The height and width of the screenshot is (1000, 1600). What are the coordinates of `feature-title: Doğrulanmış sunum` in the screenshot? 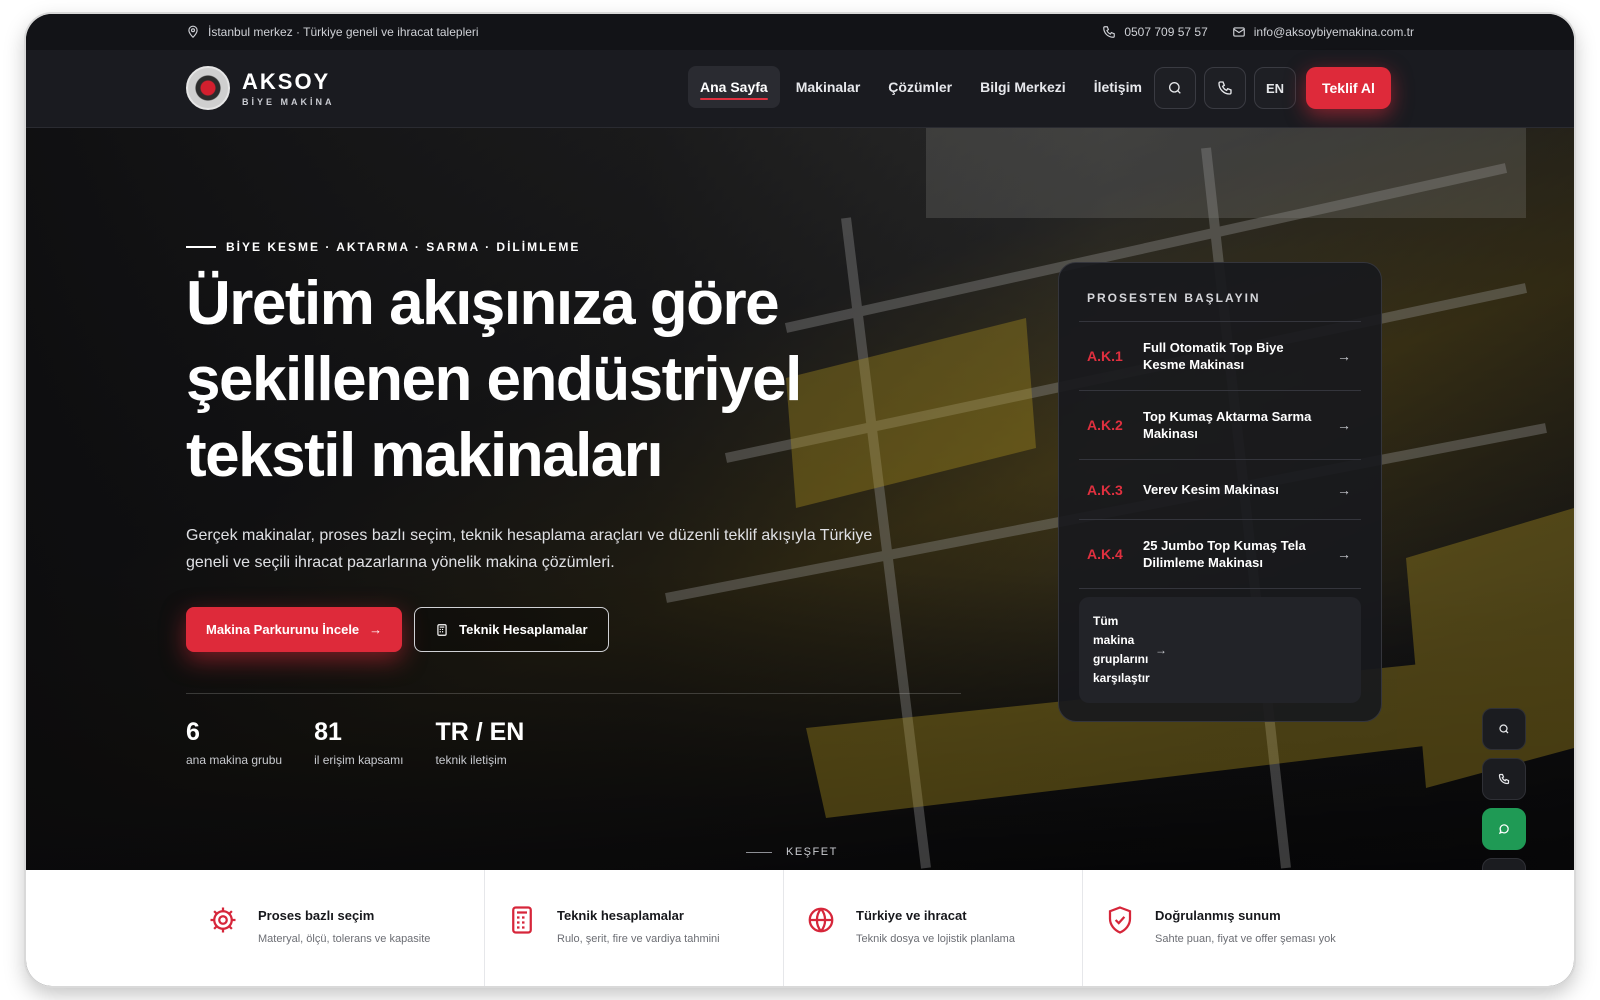 It's located at (1218, 915).